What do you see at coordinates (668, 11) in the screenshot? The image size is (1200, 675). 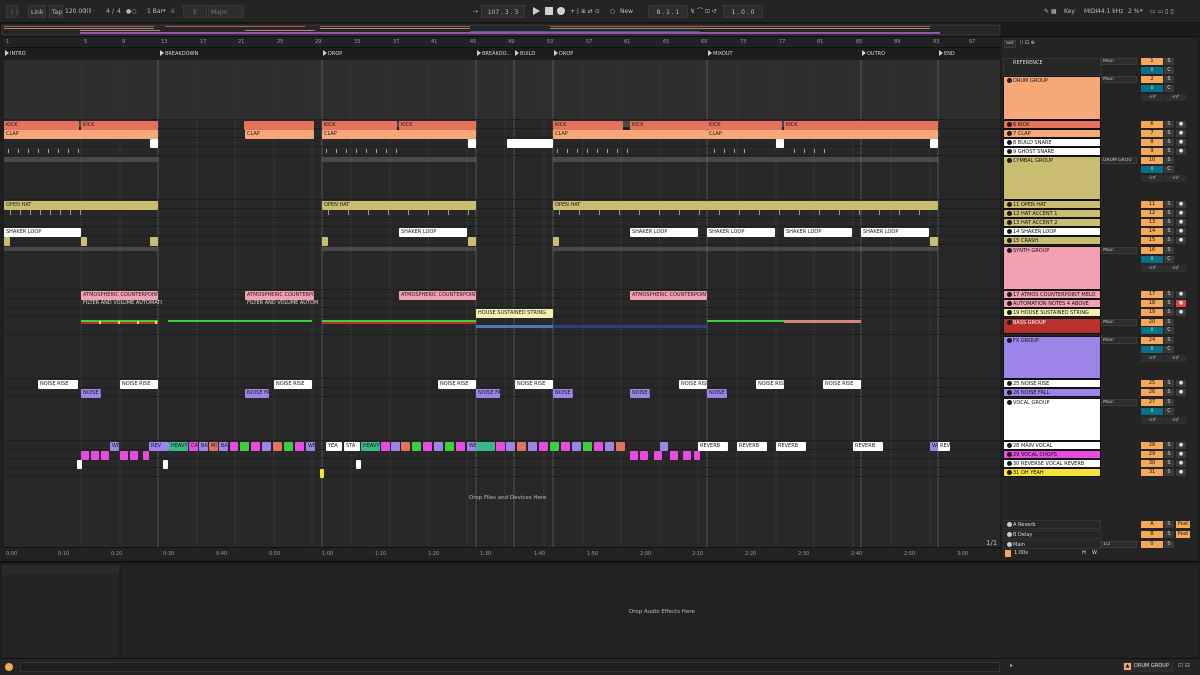 I see `loop-start-field: 8 . 1 . 1` at bounding box center [668, 11].